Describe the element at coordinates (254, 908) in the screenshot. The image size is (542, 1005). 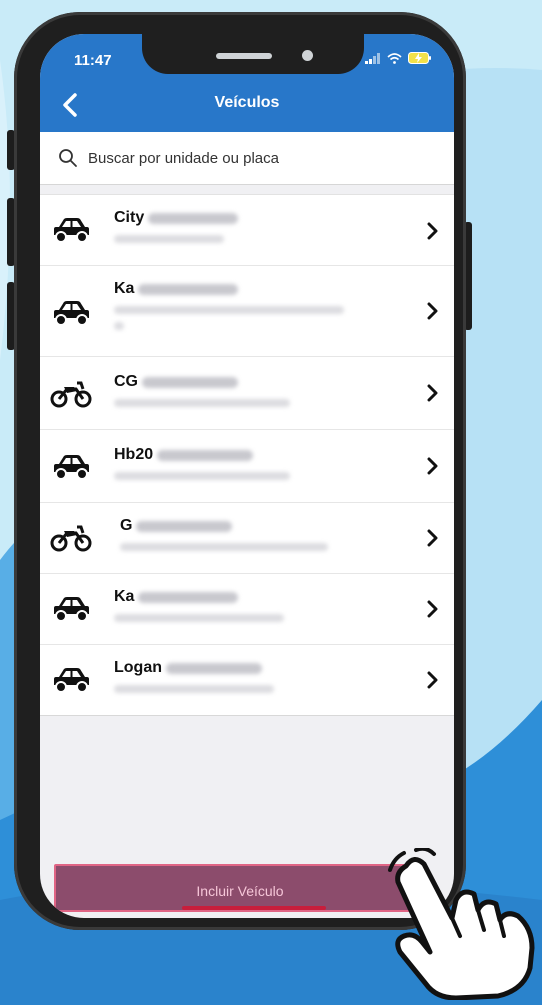
I see `home-indicator` at that location.